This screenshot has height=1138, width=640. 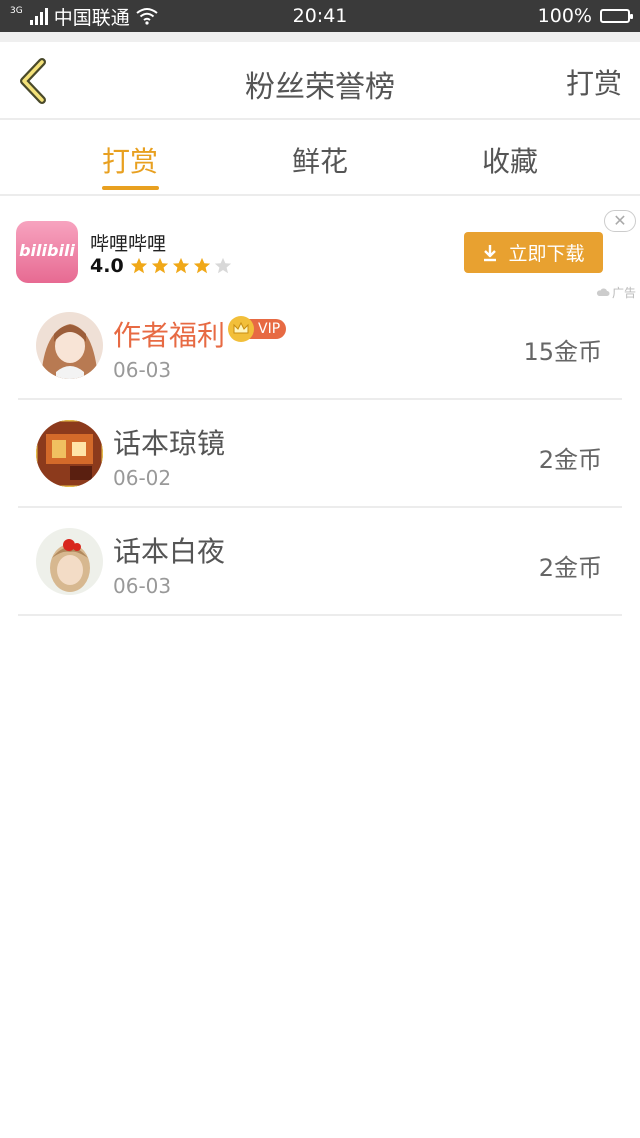 I want to click on ad-banner: bilibili 哔哩哔哩 4.0 立即下载 ✕ 广告, so click(x=320, y=250).